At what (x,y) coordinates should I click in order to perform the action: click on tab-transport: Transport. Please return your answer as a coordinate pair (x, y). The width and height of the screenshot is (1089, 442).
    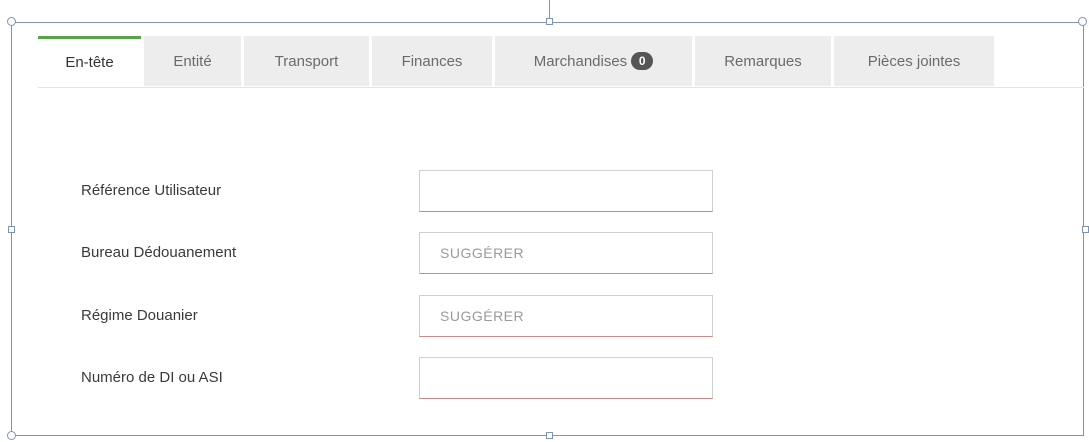
    Looking at the image, I should click on (306, 61).